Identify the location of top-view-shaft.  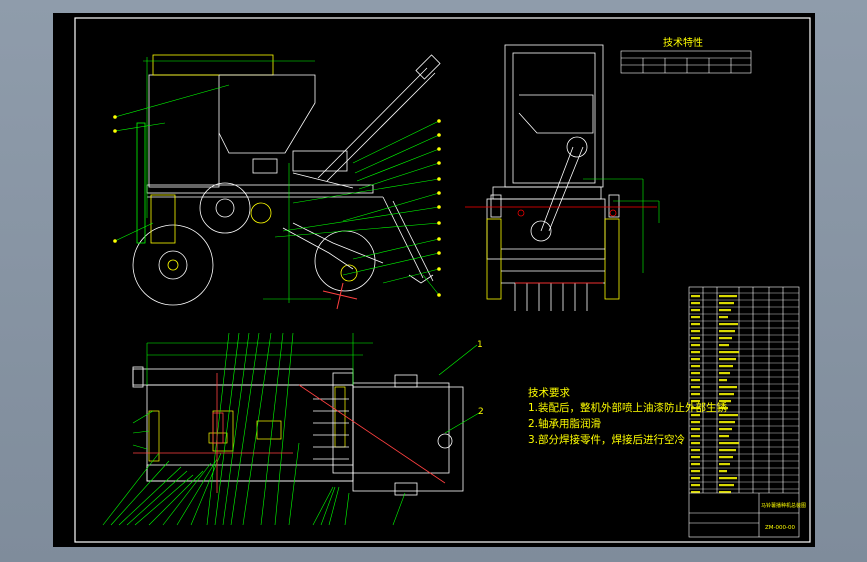
(289, 433).